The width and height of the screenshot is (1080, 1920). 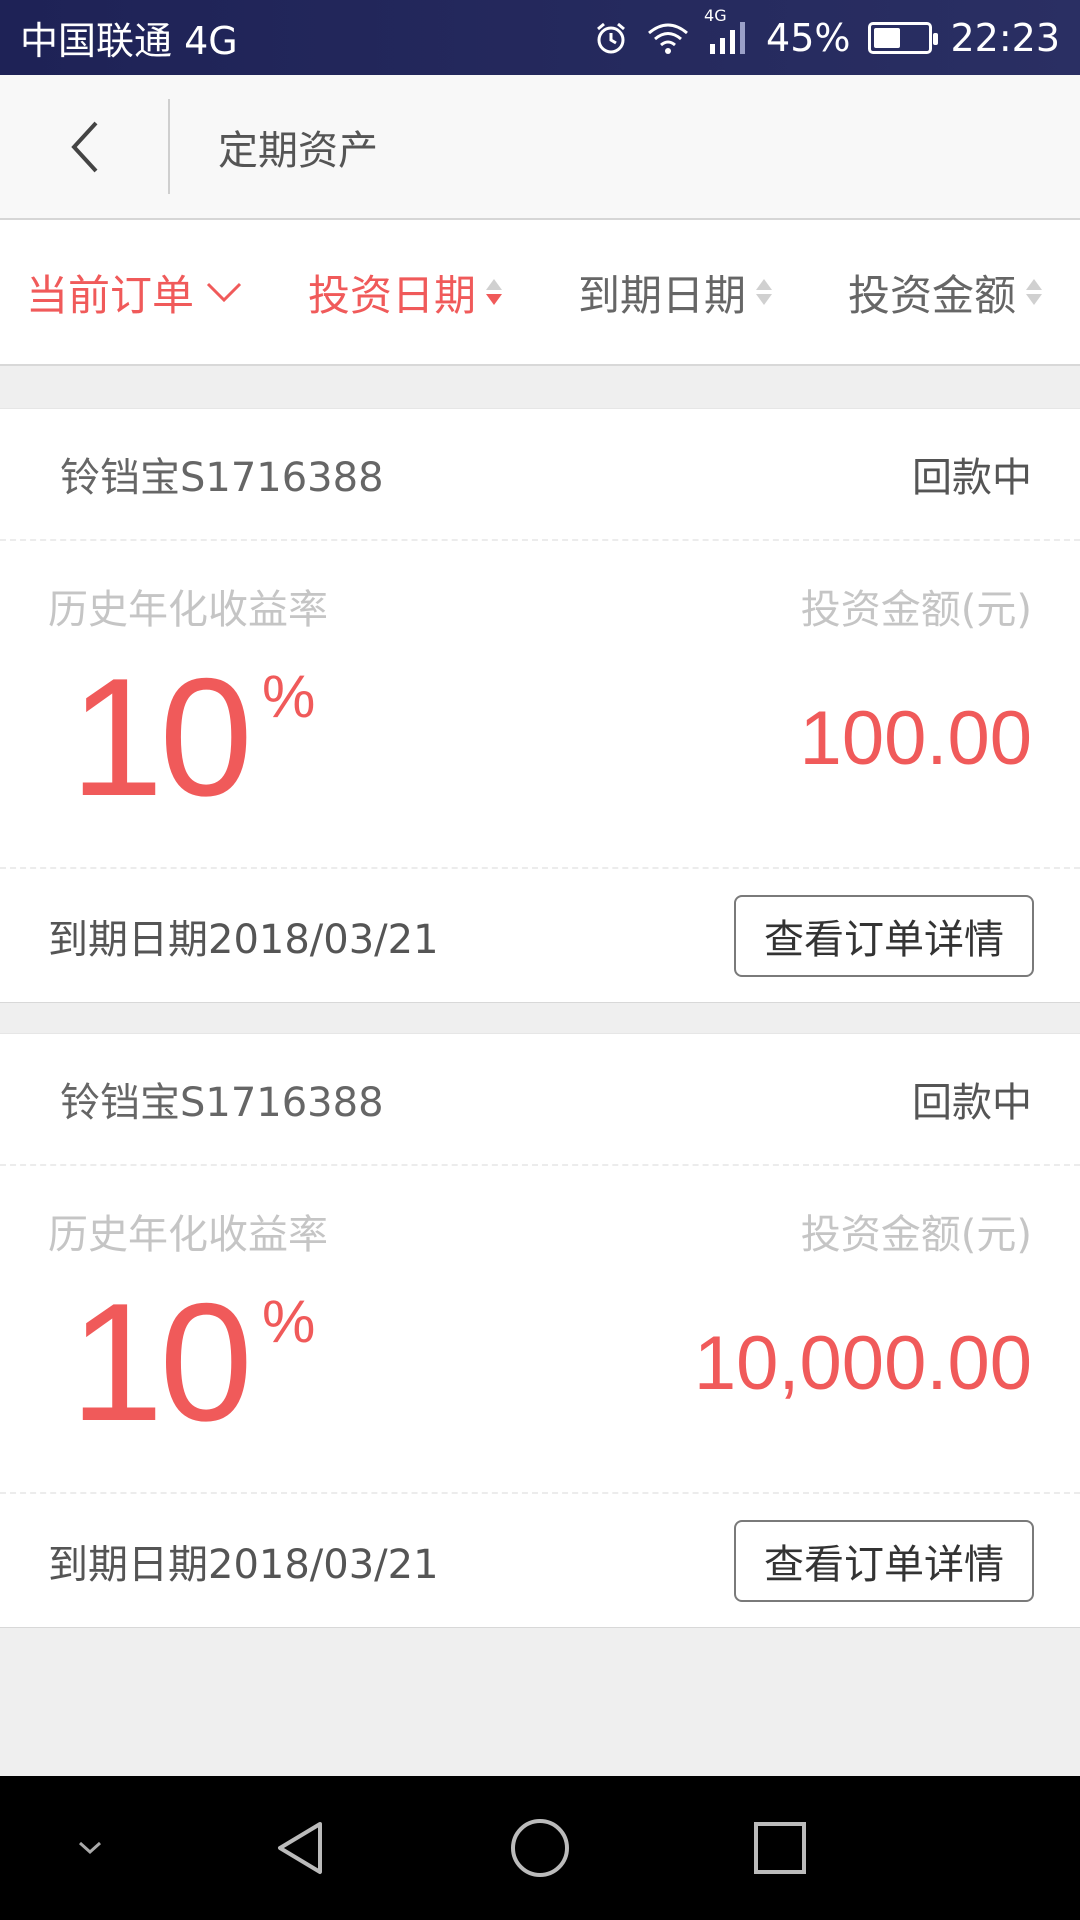 I want to click on amount-value: 10,000.00, so click(x=862, y=1363).